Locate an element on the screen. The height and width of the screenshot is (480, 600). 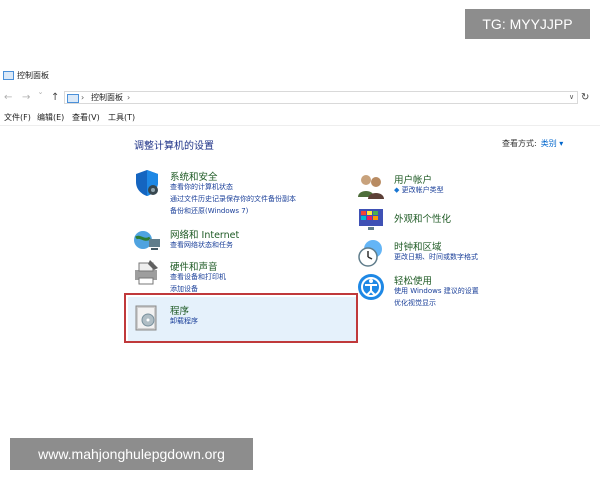
control-panel-icon is located at coordinates (8, 75).